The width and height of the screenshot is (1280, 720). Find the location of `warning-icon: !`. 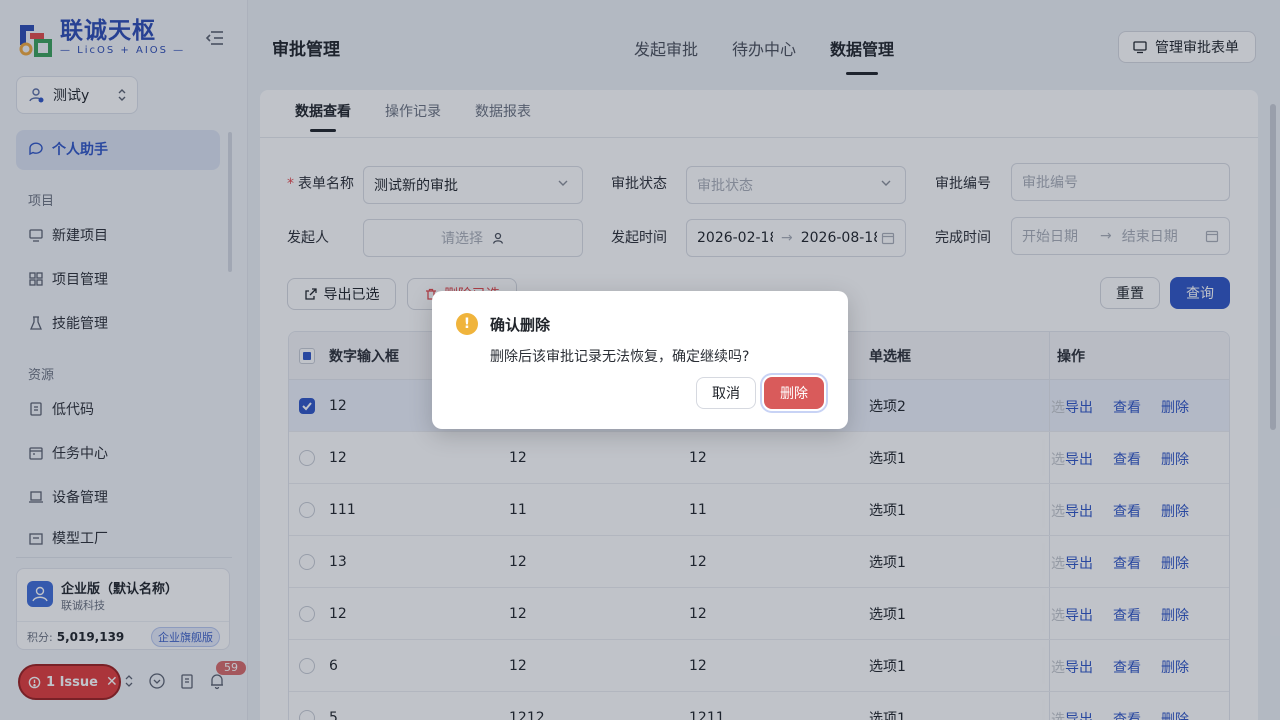

warning-icon: ! is located at coordinates (467, 324).